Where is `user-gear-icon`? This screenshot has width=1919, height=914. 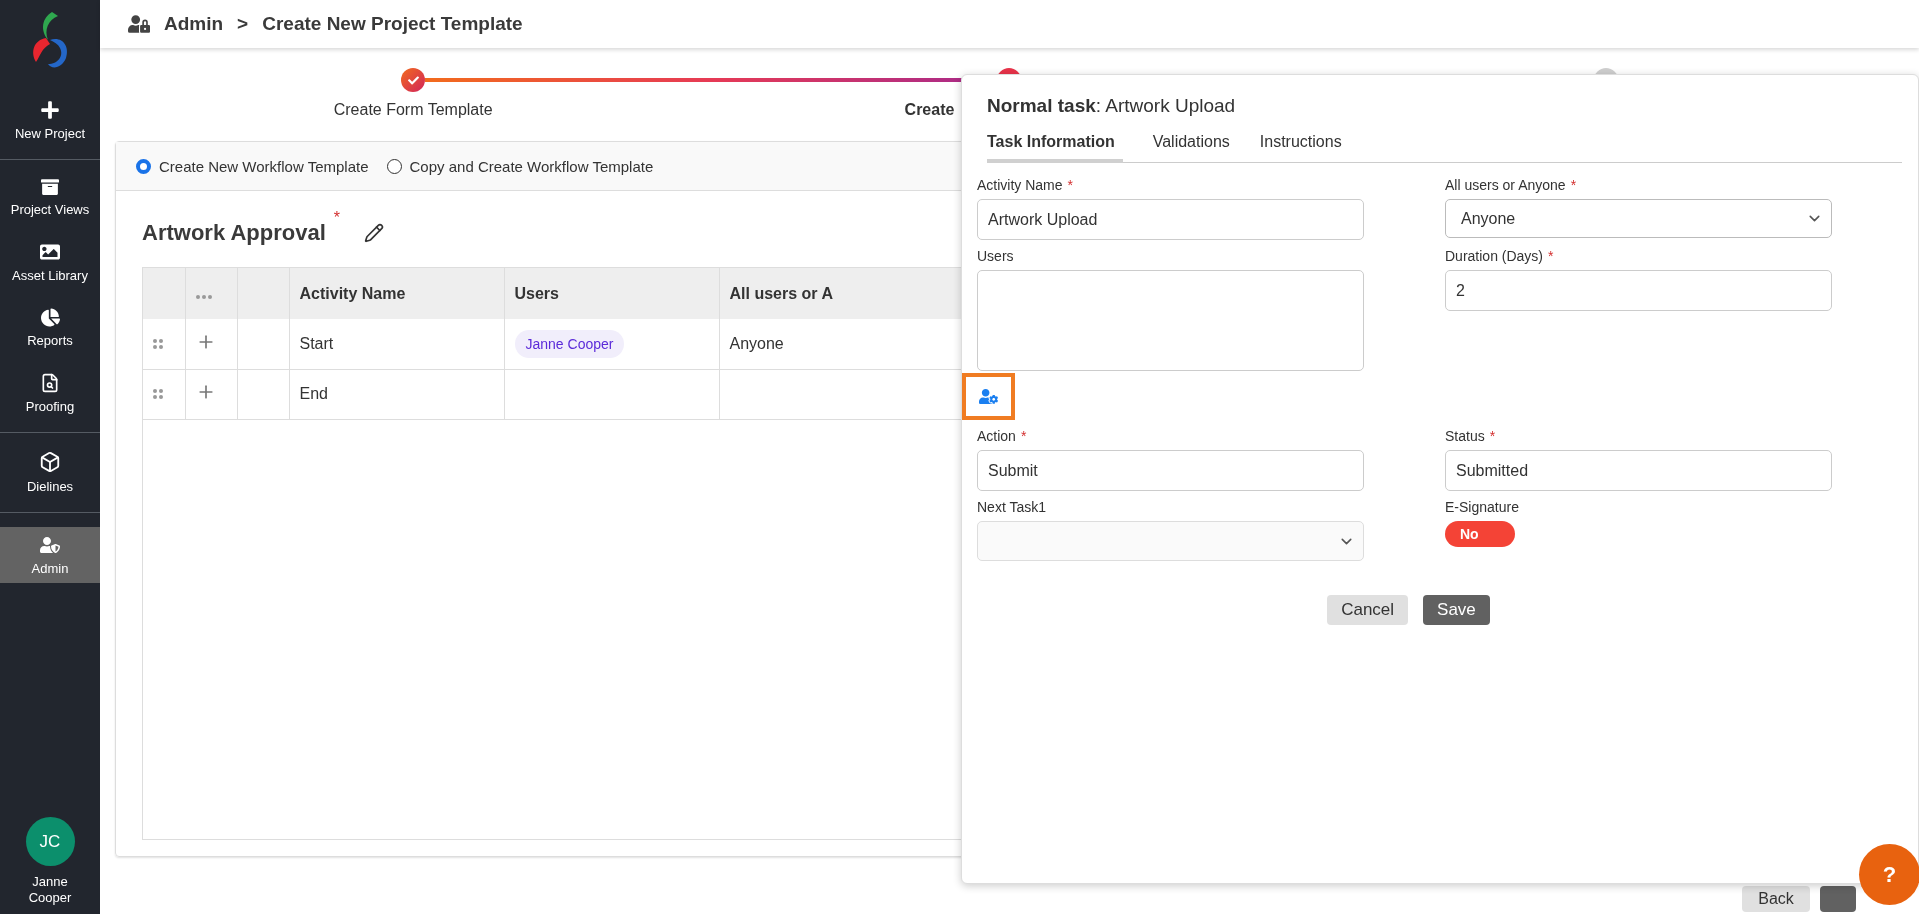
user-gear-icon is located at coordinates (988, 396).